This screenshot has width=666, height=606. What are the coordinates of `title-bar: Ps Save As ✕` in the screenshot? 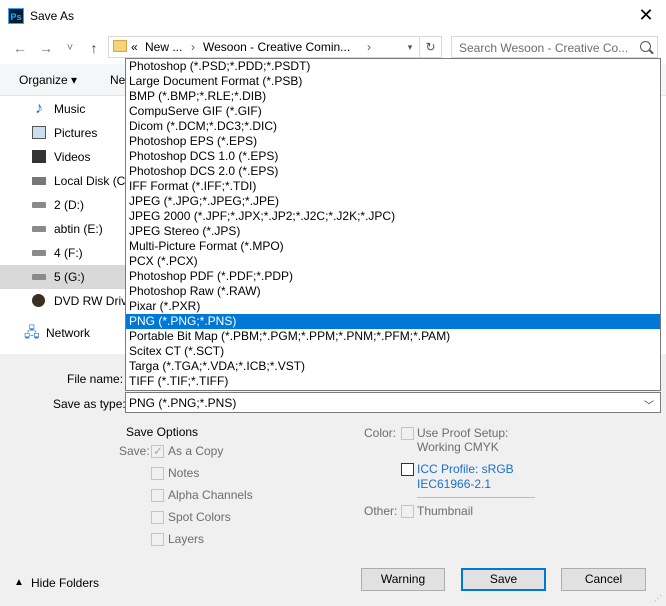 It's located at (333, 16).